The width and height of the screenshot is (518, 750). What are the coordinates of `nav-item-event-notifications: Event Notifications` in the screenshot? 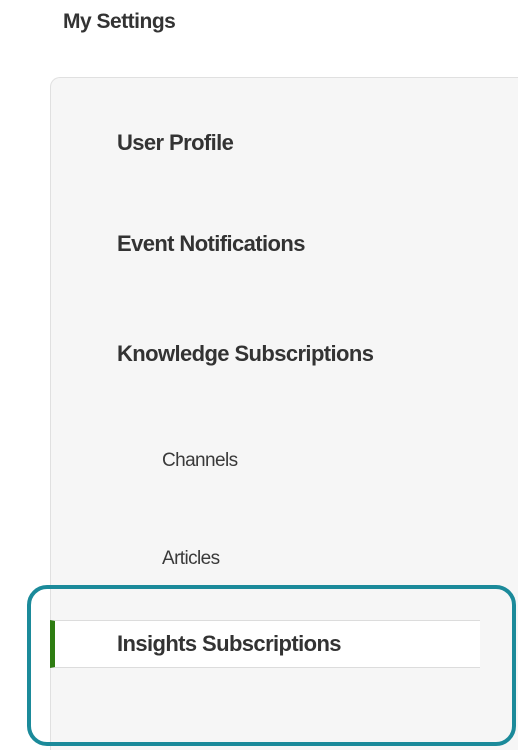 It's located at (265, 244).